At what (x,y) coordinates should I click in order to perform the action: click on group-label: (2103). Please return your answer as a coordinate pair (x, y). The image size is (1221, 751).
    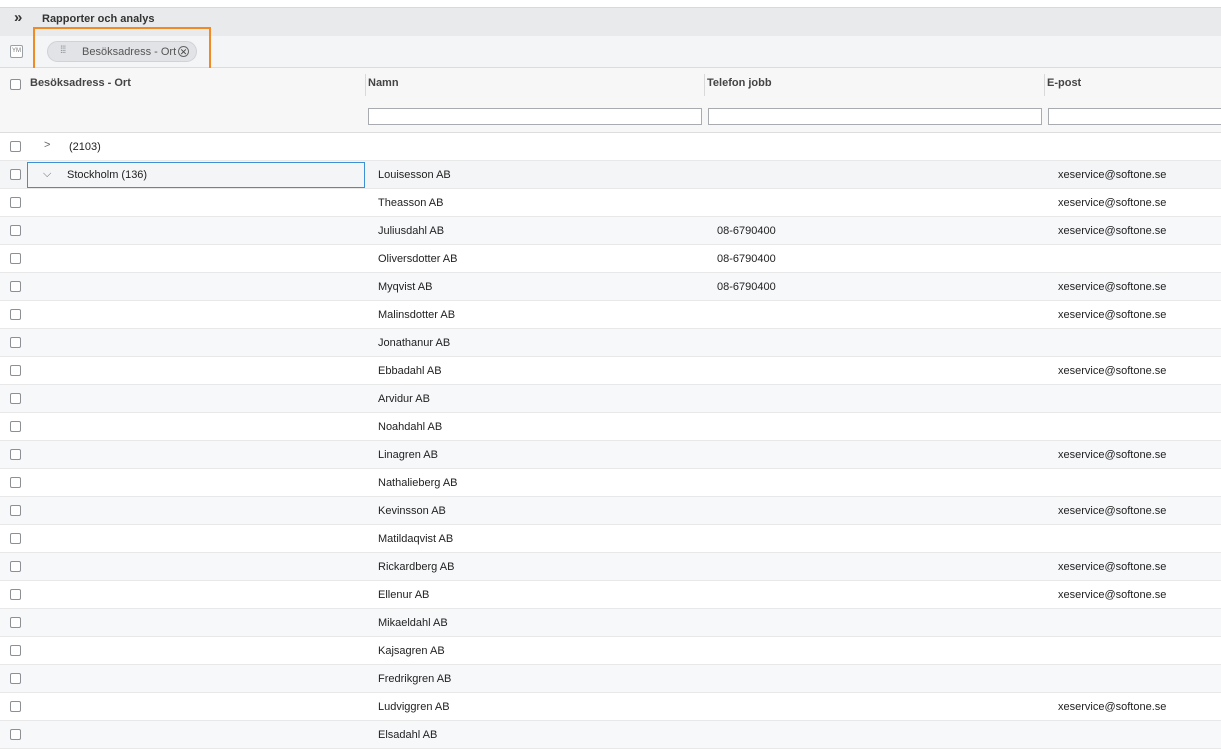
    Looking at the image, I should click on (85, 147).